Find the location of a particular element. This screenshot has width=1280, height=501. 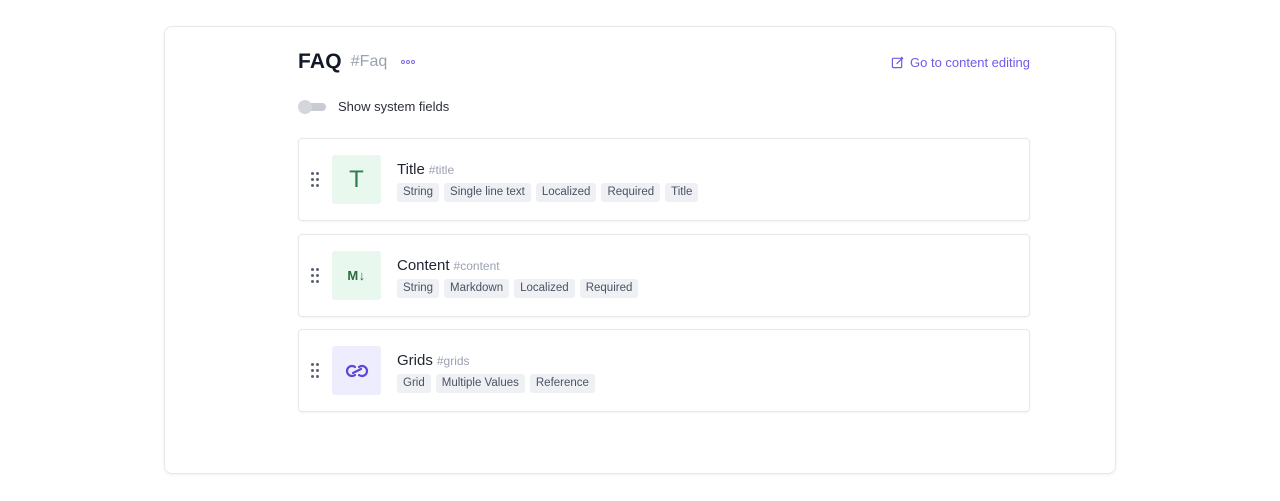

field-name: Grids is located at coordinates (415, 360).